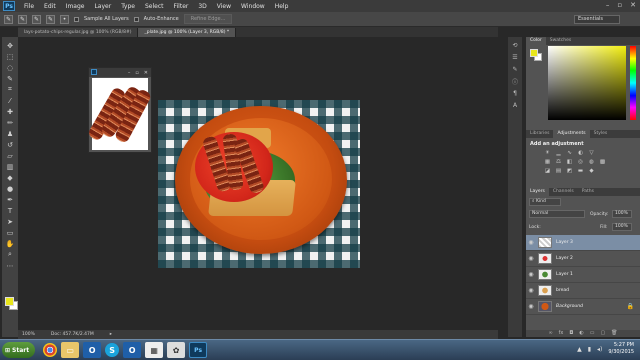  Describe the element at coordinates (580, 171) in the screenshot. I see `gradient-map-icon: ▬` at that location.